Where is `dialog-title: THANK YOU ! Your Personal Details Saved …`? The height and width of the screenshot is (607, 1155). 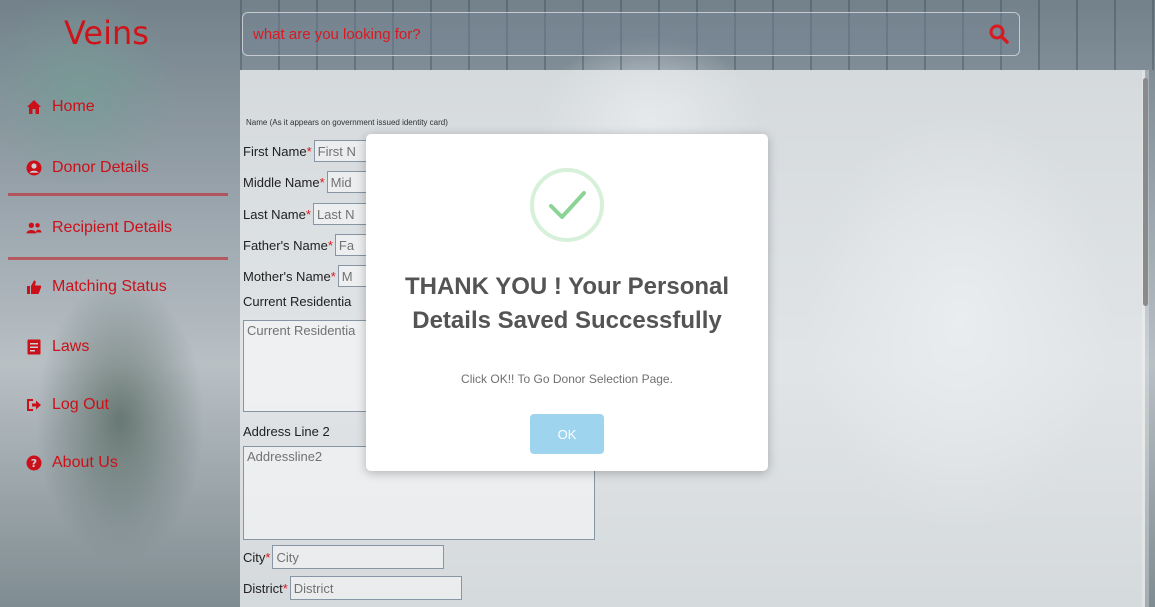
dialog-title: THANK YOU ! Your Personal Details Saved … is located at coordinates (567, 304).